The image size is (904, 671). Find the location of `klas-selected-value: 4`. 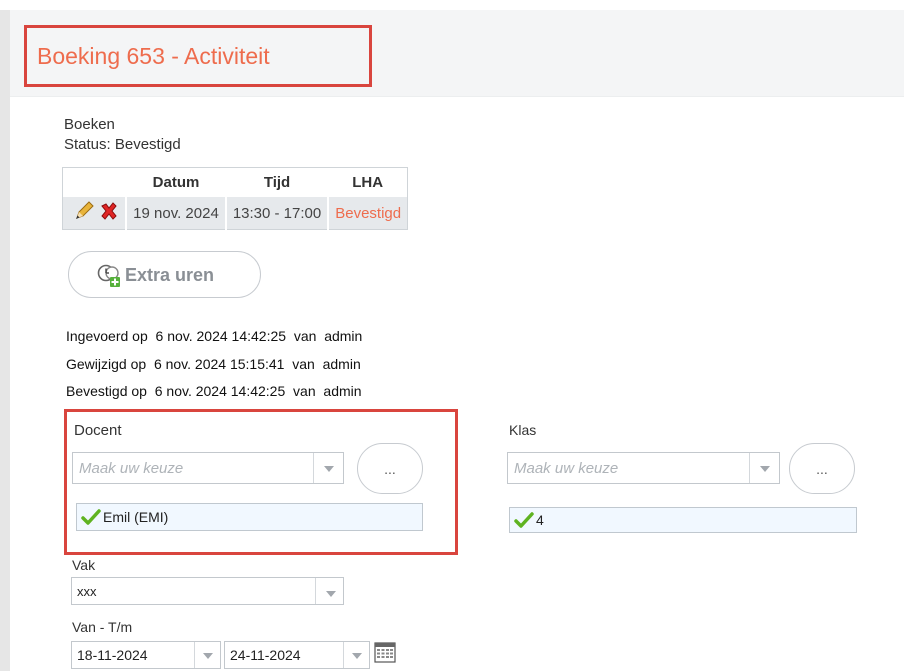

klas-selected-value: 4 is located at coordinates (540, 520).